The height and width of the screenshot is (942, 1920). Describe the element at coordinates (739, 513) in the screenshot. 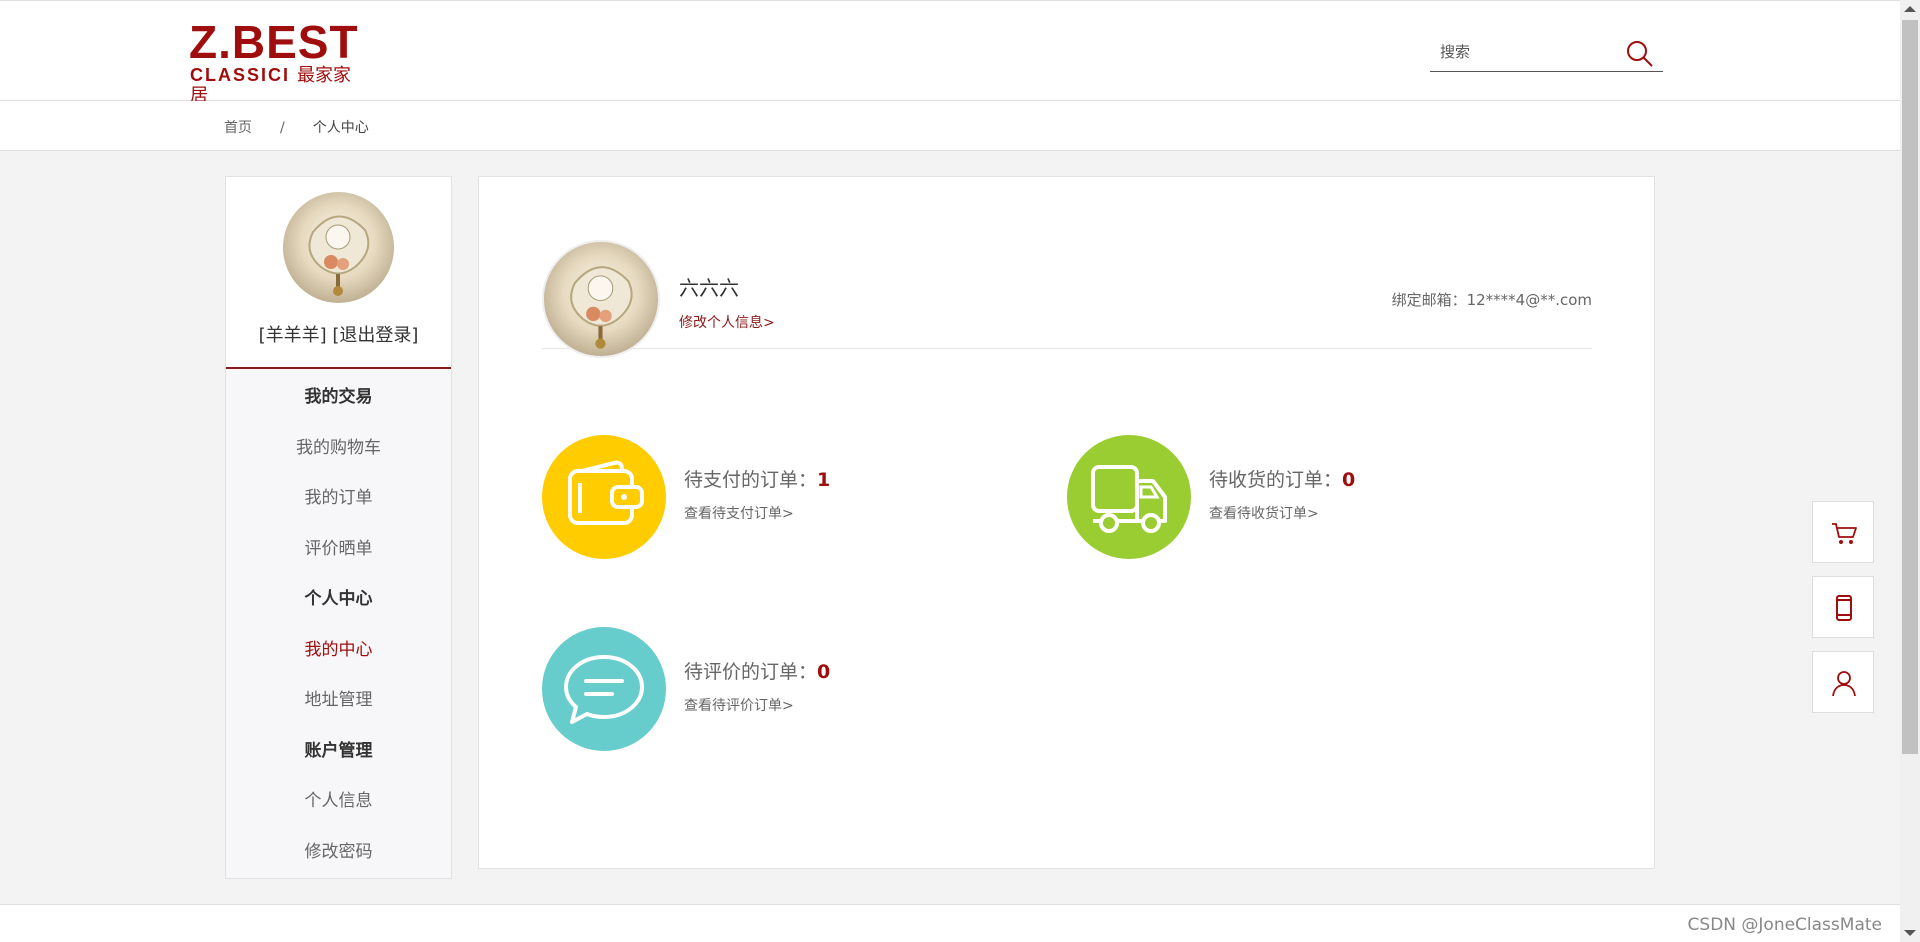

I see `view-pending-payment-link: 查看待支付订单>` at that location.